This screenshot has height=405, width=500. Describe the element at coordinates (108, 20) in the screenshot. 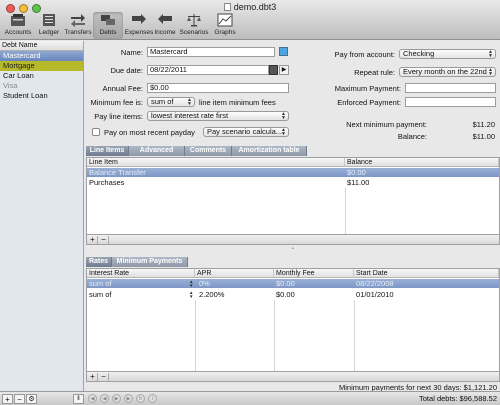

I see `debts-icon` at that location.